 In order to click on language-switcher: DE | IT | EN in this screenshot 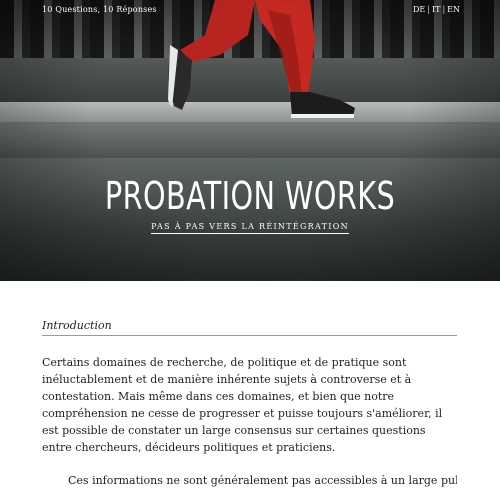, I will do `click(436, 9)`.